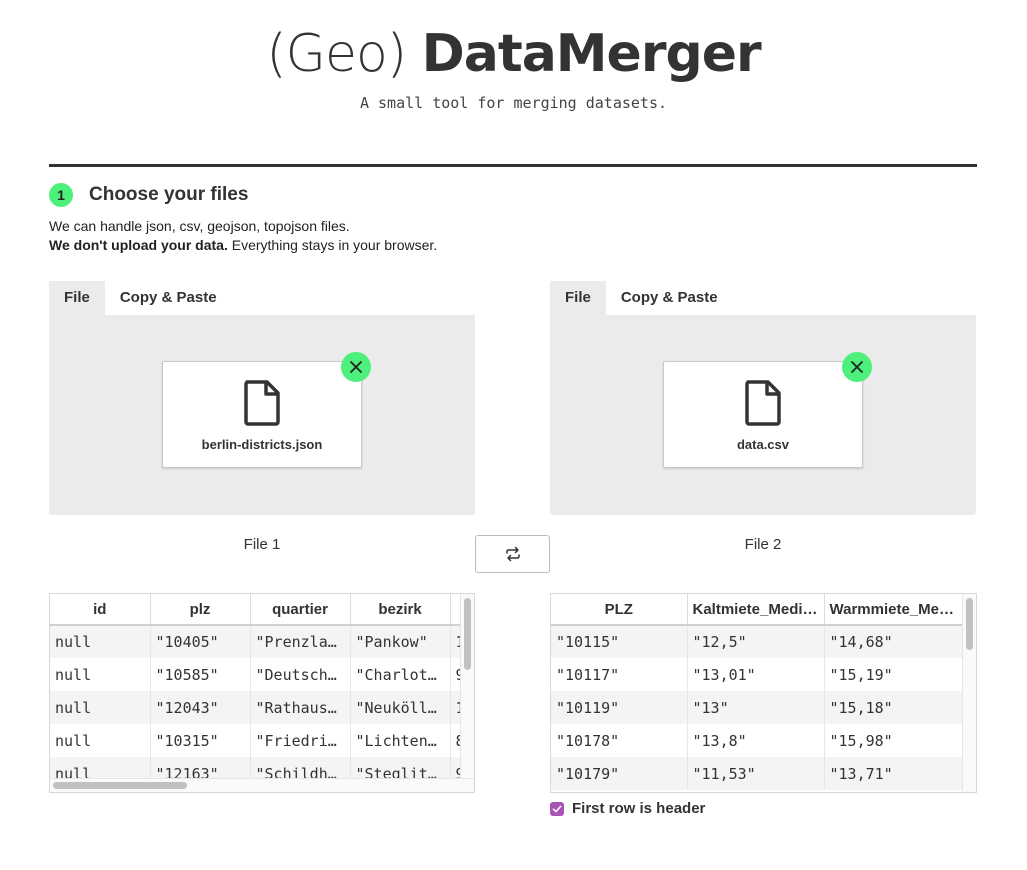 Image resolution: width=1027 pixels, height=870 pixels. Describe the element at coordinates (200, 707) in the screenshot. I see `table-cell: "12043"` at that location.